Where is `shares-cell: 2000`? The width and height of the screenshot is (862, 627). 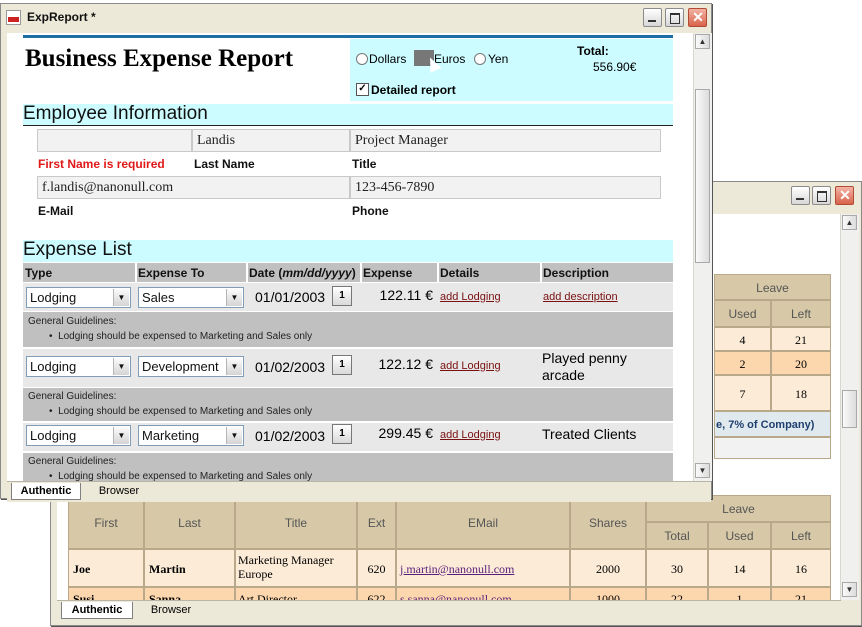
shares-cell: 2000 is located at coordinates (608, 568).